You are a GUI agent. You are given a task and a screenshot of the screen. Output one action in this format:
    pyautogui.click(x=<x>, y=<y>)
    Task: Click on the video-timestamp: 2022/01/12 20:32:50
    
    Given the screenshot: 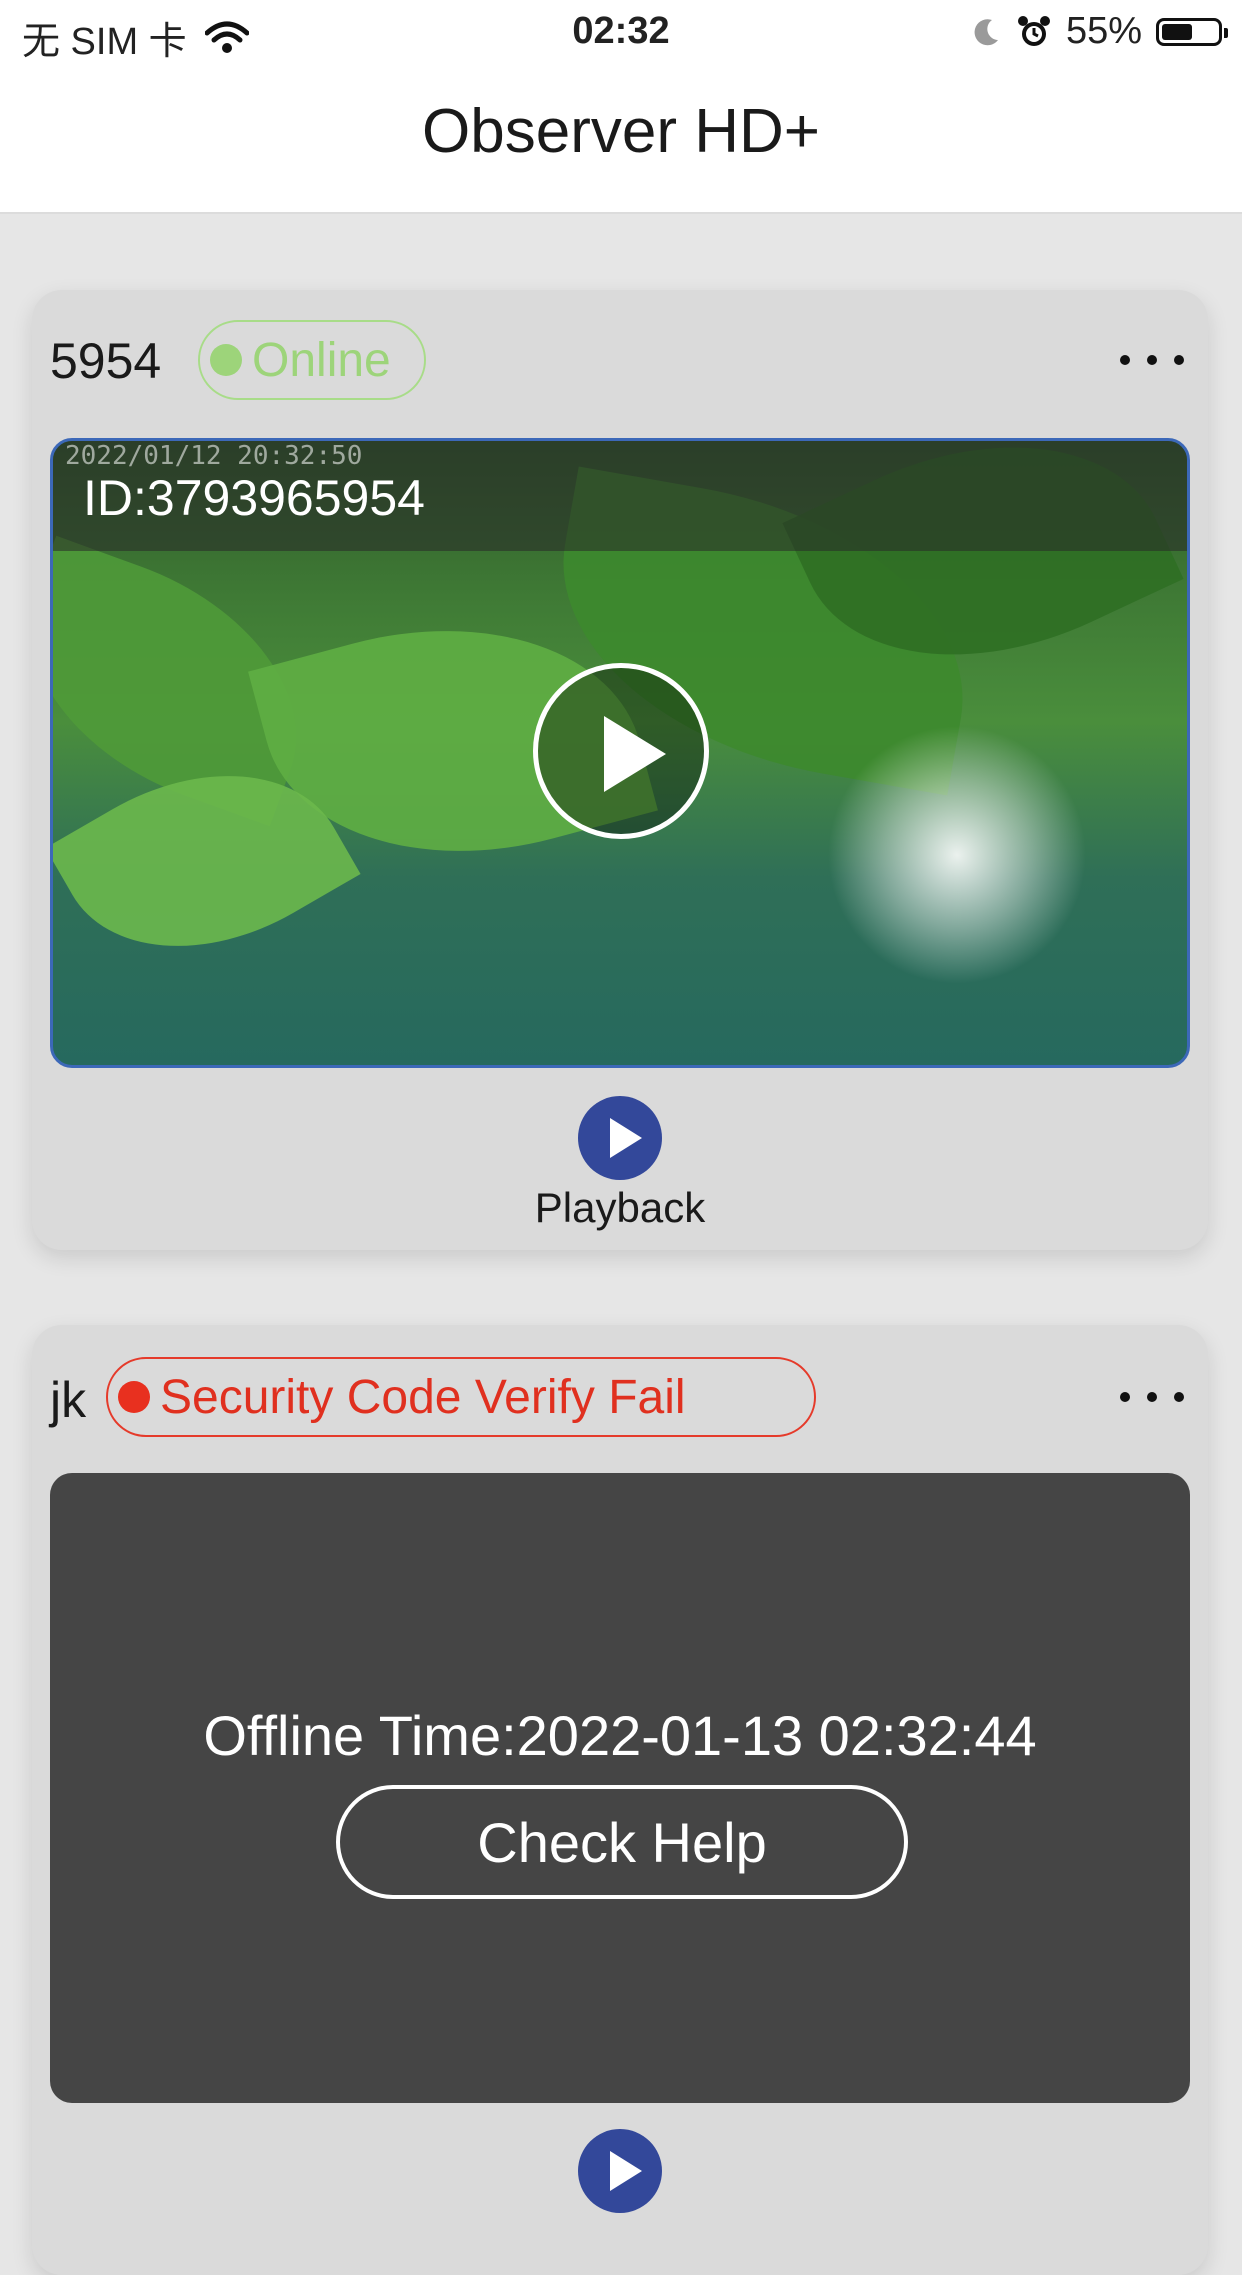 What is the action you would take?
    pyautogui.click(x=214, y=456)
    